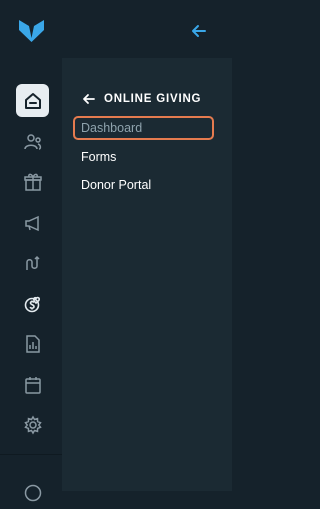 The image size is (320, 509). I want to click on panel-title: ONLINE GIVING, so click(153, 99).